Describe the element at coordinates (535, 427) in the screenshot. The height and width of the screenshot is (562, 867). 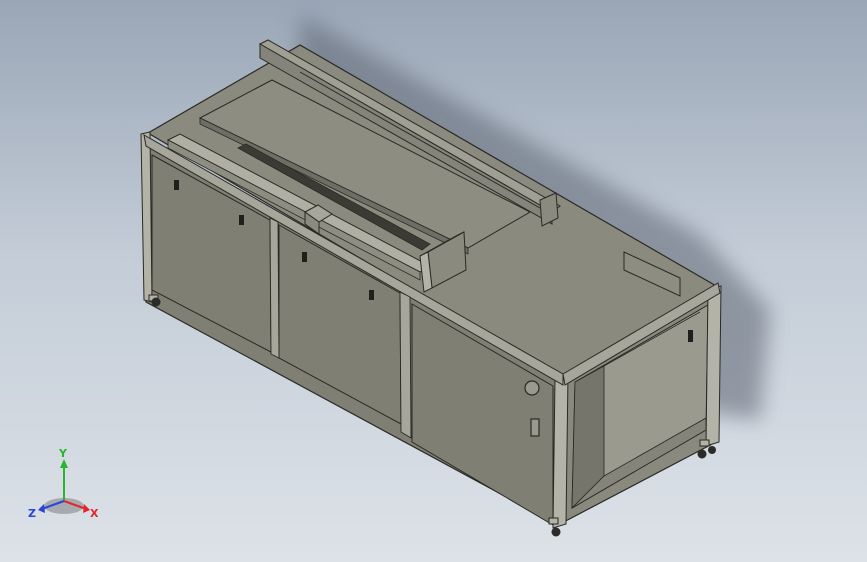
I see `switch-cutout` at that location.